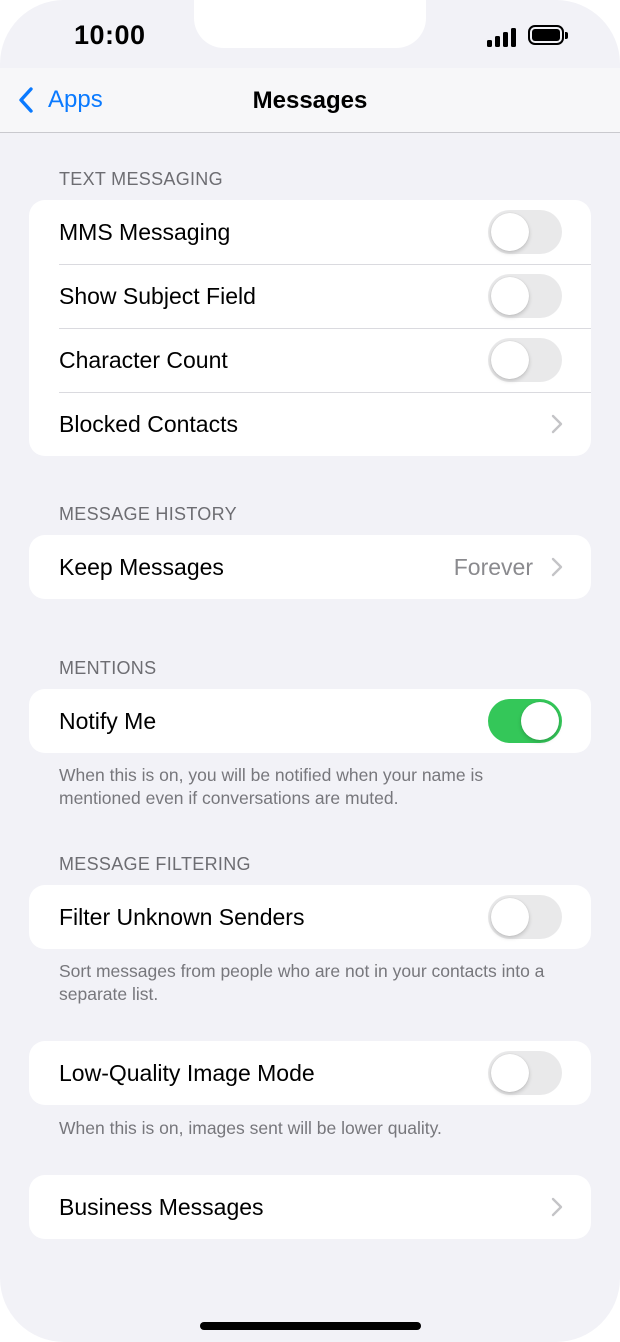 The height and width of the screenshot is (1342, 620). What do you see at coordinates (525, 296) in the screenshot?
I see `show-subject-field-toggle` at bounding box center [525, 296].